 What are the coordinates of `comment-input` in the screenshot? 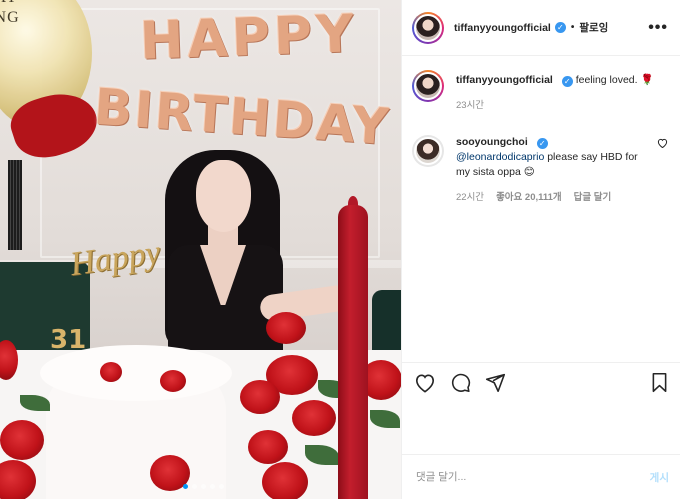 It's located at (533, 477).